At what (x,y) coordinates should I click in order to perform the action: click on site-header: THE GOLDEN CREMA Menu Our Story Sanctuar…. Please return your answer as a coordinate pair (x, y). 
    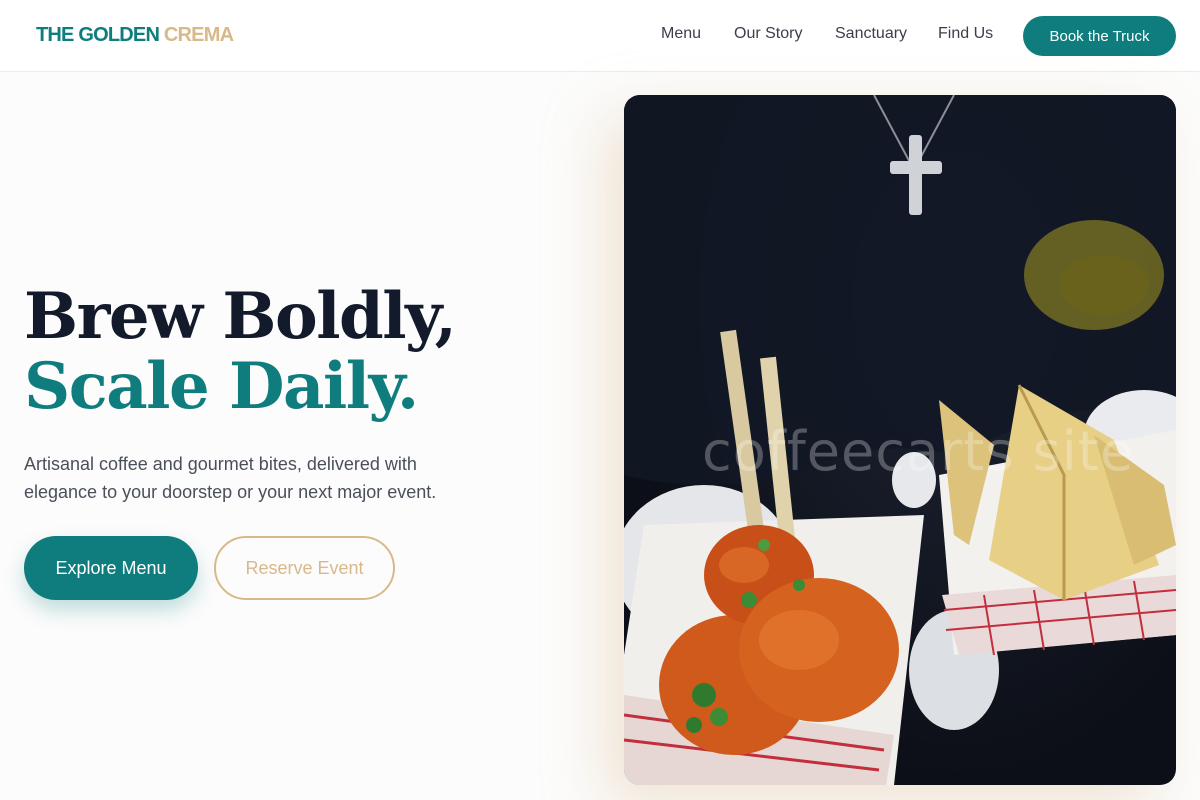
    Looking at the image, I should click on (600, 36).